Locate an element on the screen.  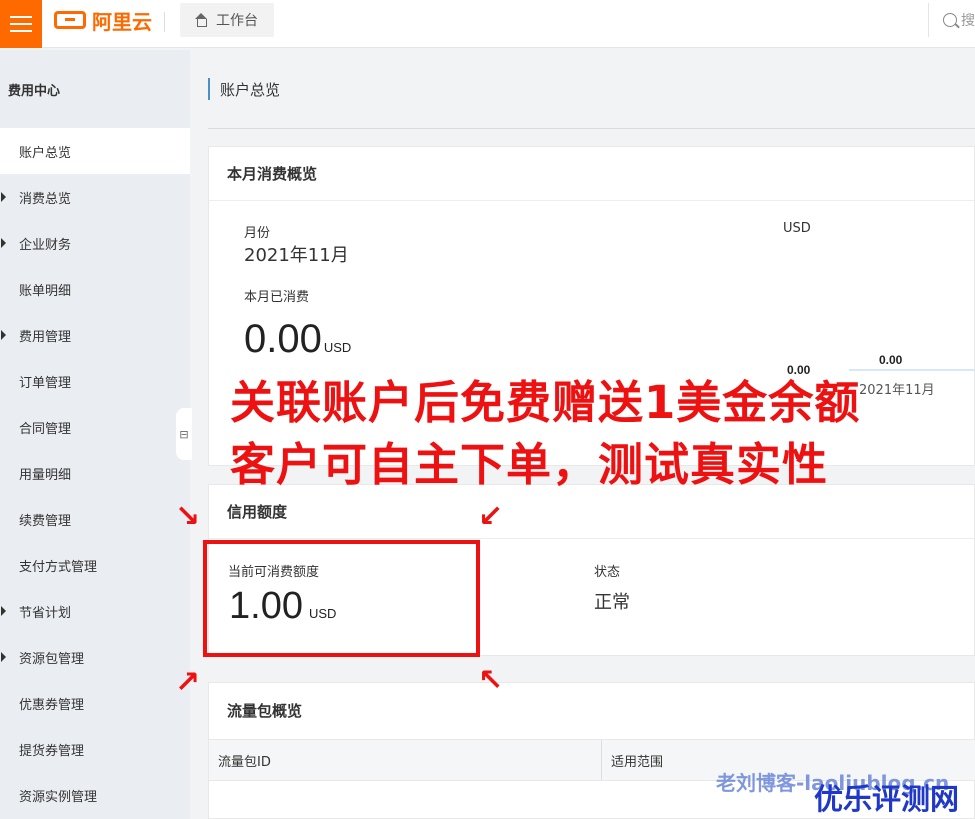
spent-value: 0.00 is located at coordinates (283, 339).